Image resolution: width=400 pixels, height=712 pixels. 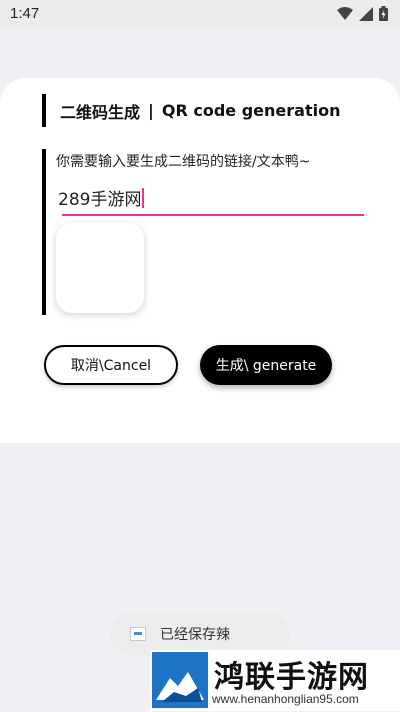 I want to click on toast-message: 已经保存辣, so click(x=195, y=635).